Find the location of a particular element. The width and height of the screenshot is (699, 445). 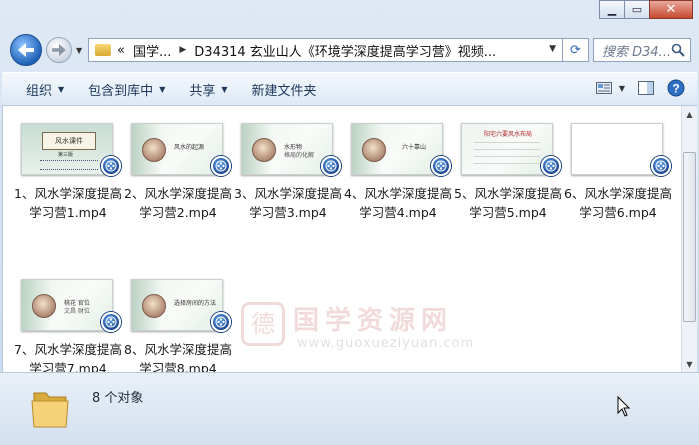

video-thumbnail: 六十靠山 is located at coordinates (397, 149).